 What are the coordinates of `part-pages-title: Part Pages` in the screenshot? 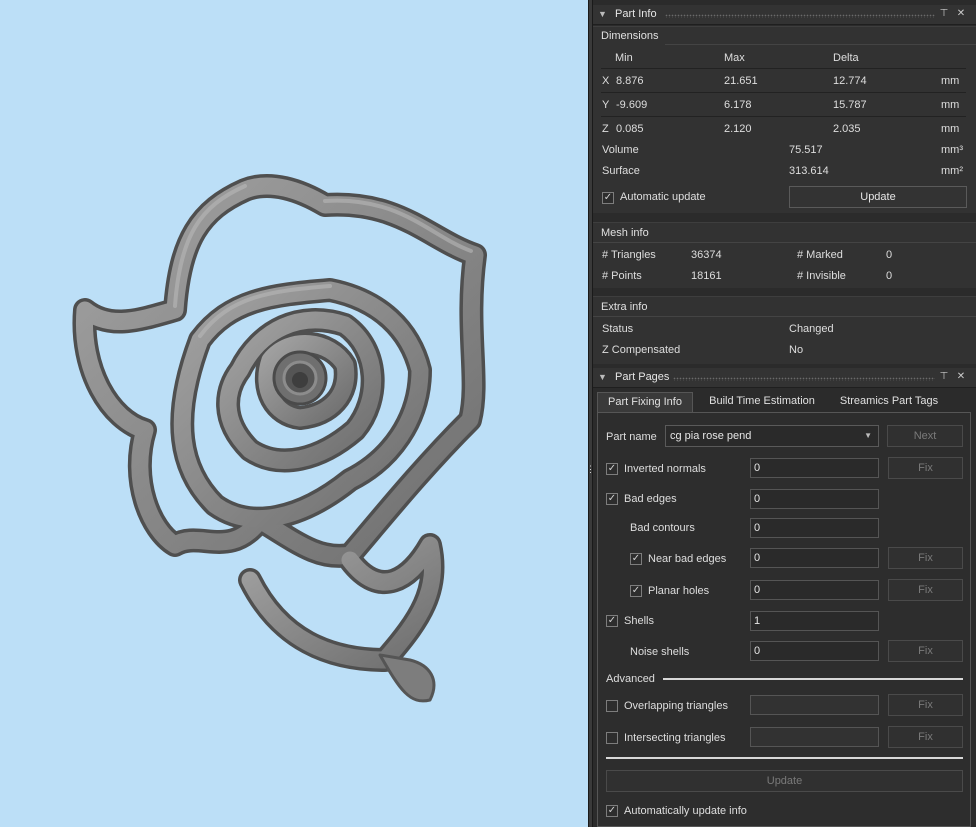 It's located at (642, 377).